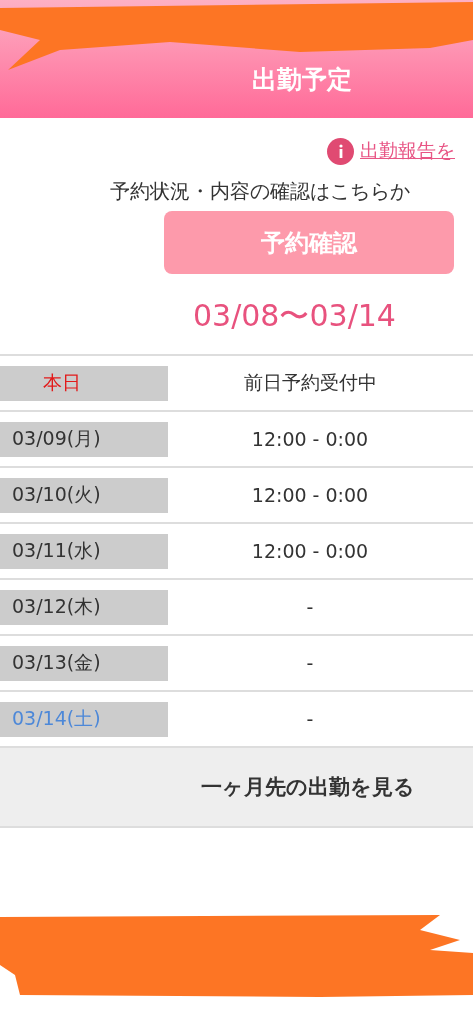 Image resolution: width=473 pixels, height=1024 pixels. What do you see at coordinates (310, 382) in the screenshot?
I see `time-cell-text: 前日予約受付中` at bounding box center [310, 382].